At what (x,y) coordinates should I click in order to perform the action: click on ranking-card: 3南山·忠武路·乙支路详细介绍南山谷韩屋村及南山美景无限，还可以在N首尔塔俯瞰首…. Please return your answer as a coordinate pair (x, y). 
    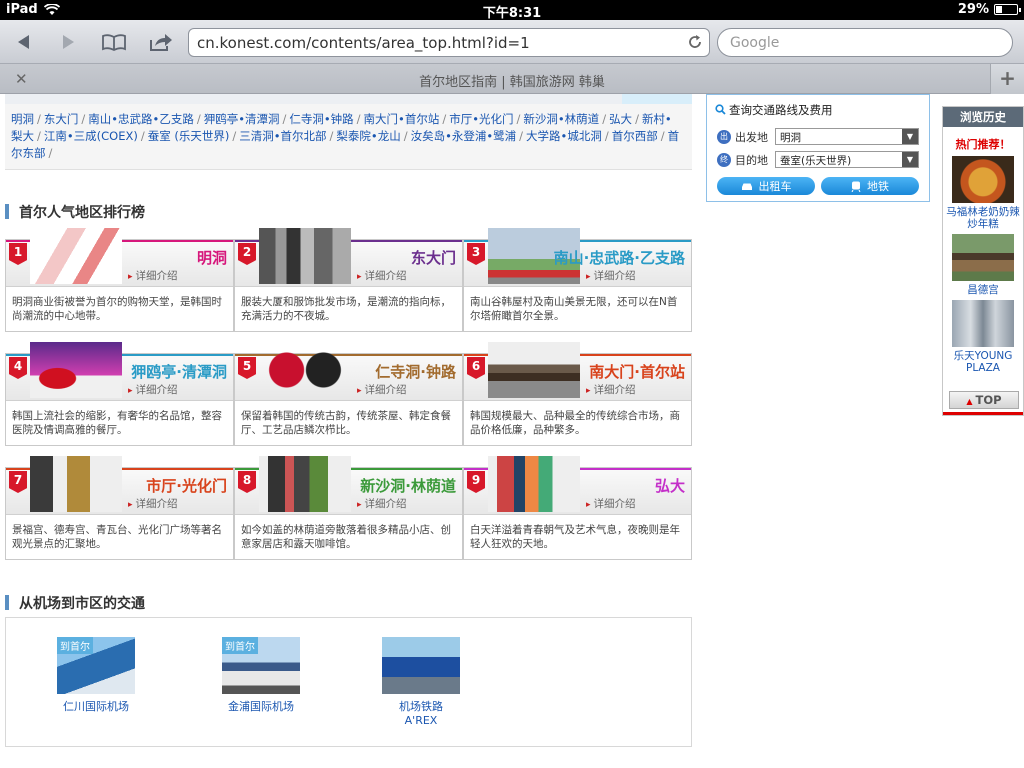
    Looking at the image, I should click on (577, 280).